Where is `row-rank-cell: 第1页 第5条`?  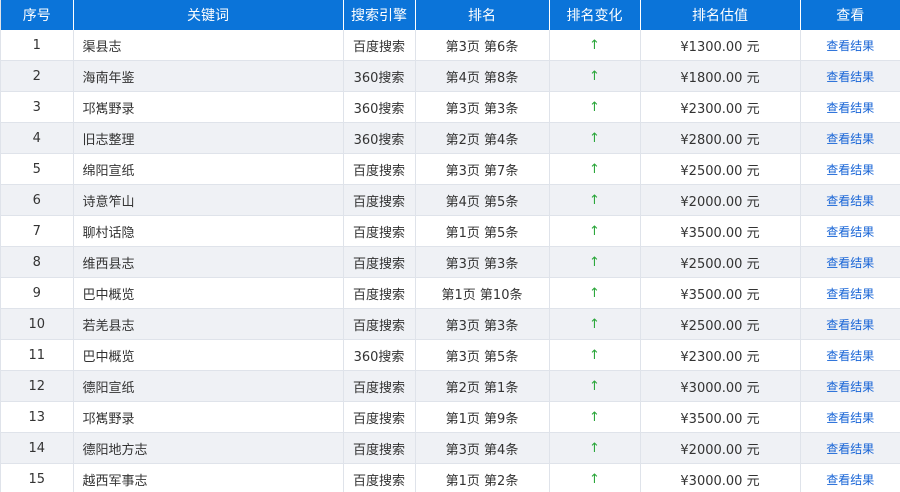 row-rank-cell: 第1页 第5条 is located at coordinates (482, 231).